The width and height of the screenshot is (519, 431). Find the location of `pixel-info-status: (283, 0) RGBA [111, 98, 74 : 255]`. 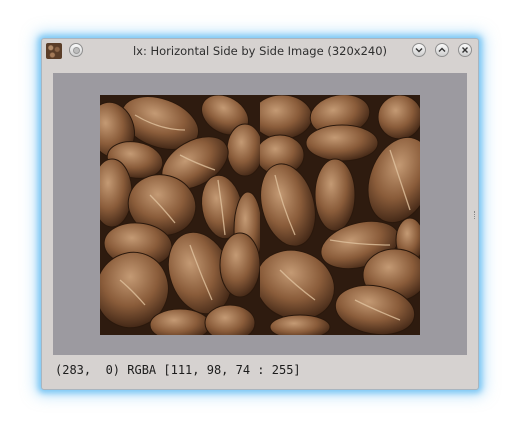

pixel-info-status: (283, 0) RGBA [111, 98, 74 : 255] is located at coordinates (178, 370).